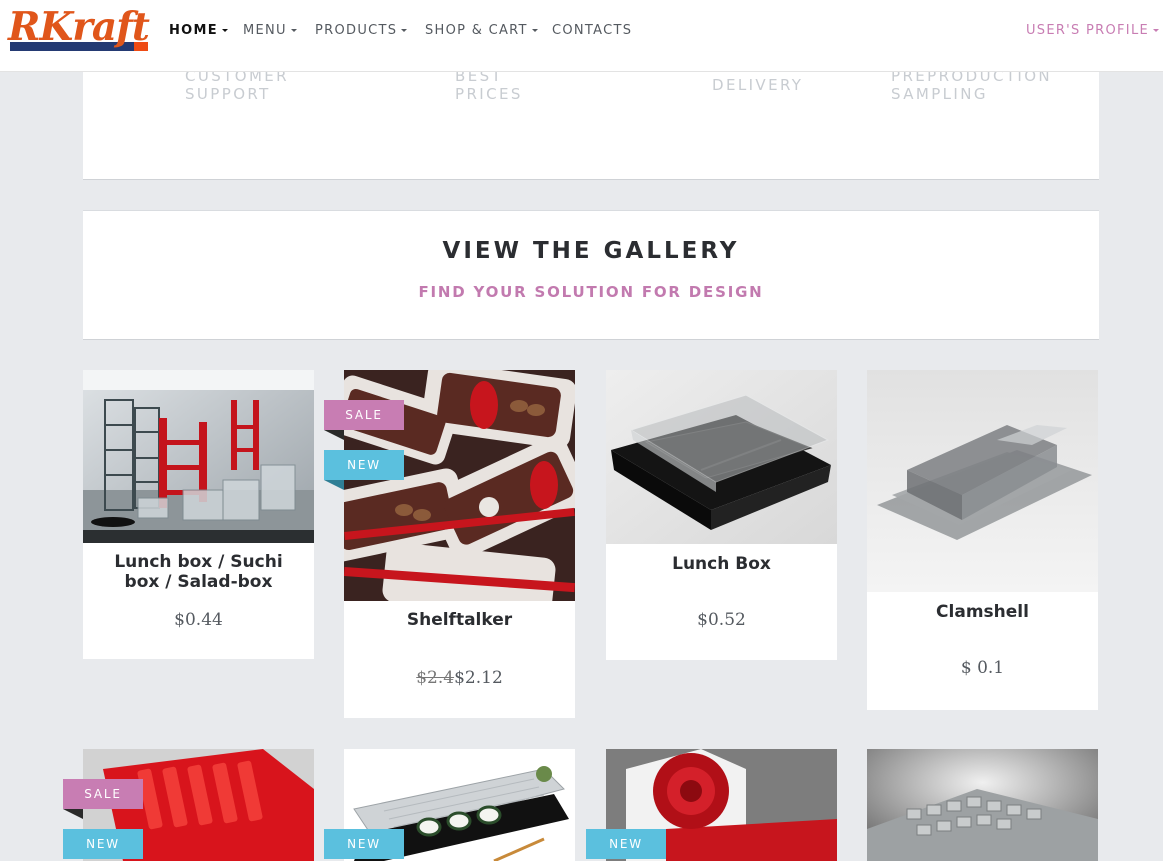 The width and height of the screenshot is (1163, 861). What do you see at coordinates (198, 620) in the screenshot?
I see `product-price: $0.44` at bounding box center [198, 620].